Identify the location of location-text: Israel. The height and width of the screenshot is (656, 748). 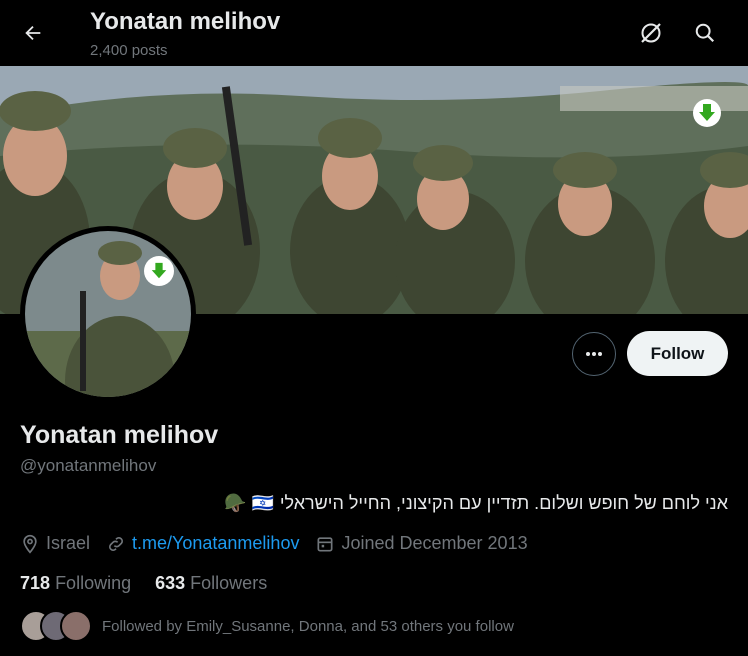
(68, 543).